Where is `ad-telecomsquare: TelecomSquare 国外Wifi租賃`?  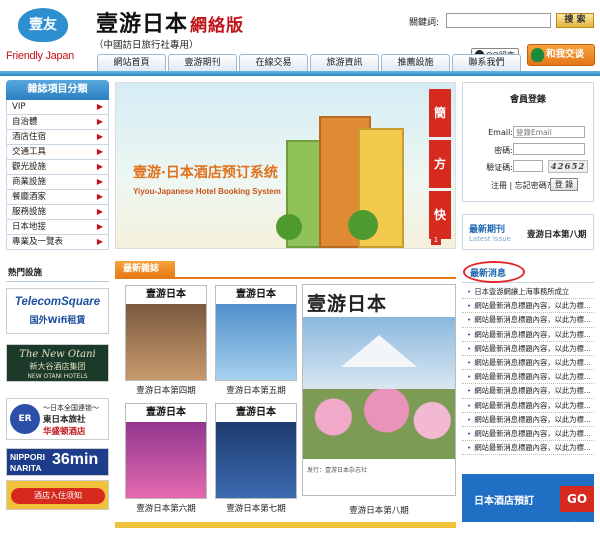
ad-telecomsquare: TelecomSquare 国外Wifi租賃 is located at coordinates (57, 311).